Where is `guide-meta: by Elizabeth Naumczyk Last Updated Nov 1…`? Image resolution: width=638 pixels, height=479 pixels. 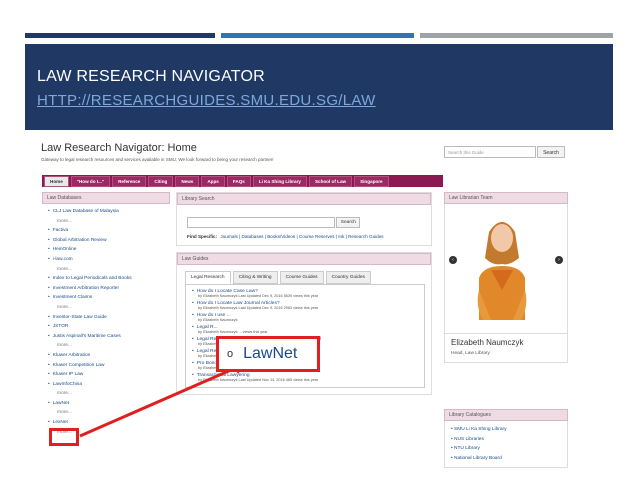
guide-meta: by Elizabeth Naumczyk Last Updated Nov 1… is located at coordinates (258, 380).